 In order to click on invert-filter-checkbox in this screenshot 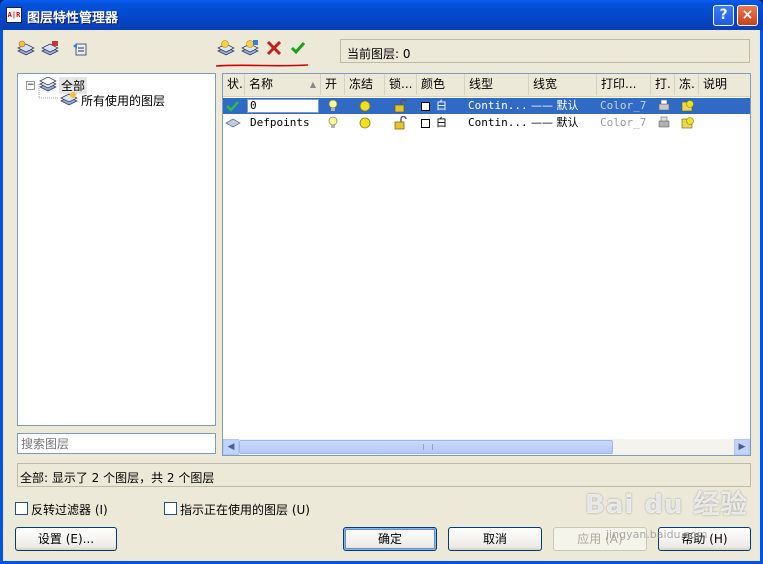, I will do `click(21, 508)`.